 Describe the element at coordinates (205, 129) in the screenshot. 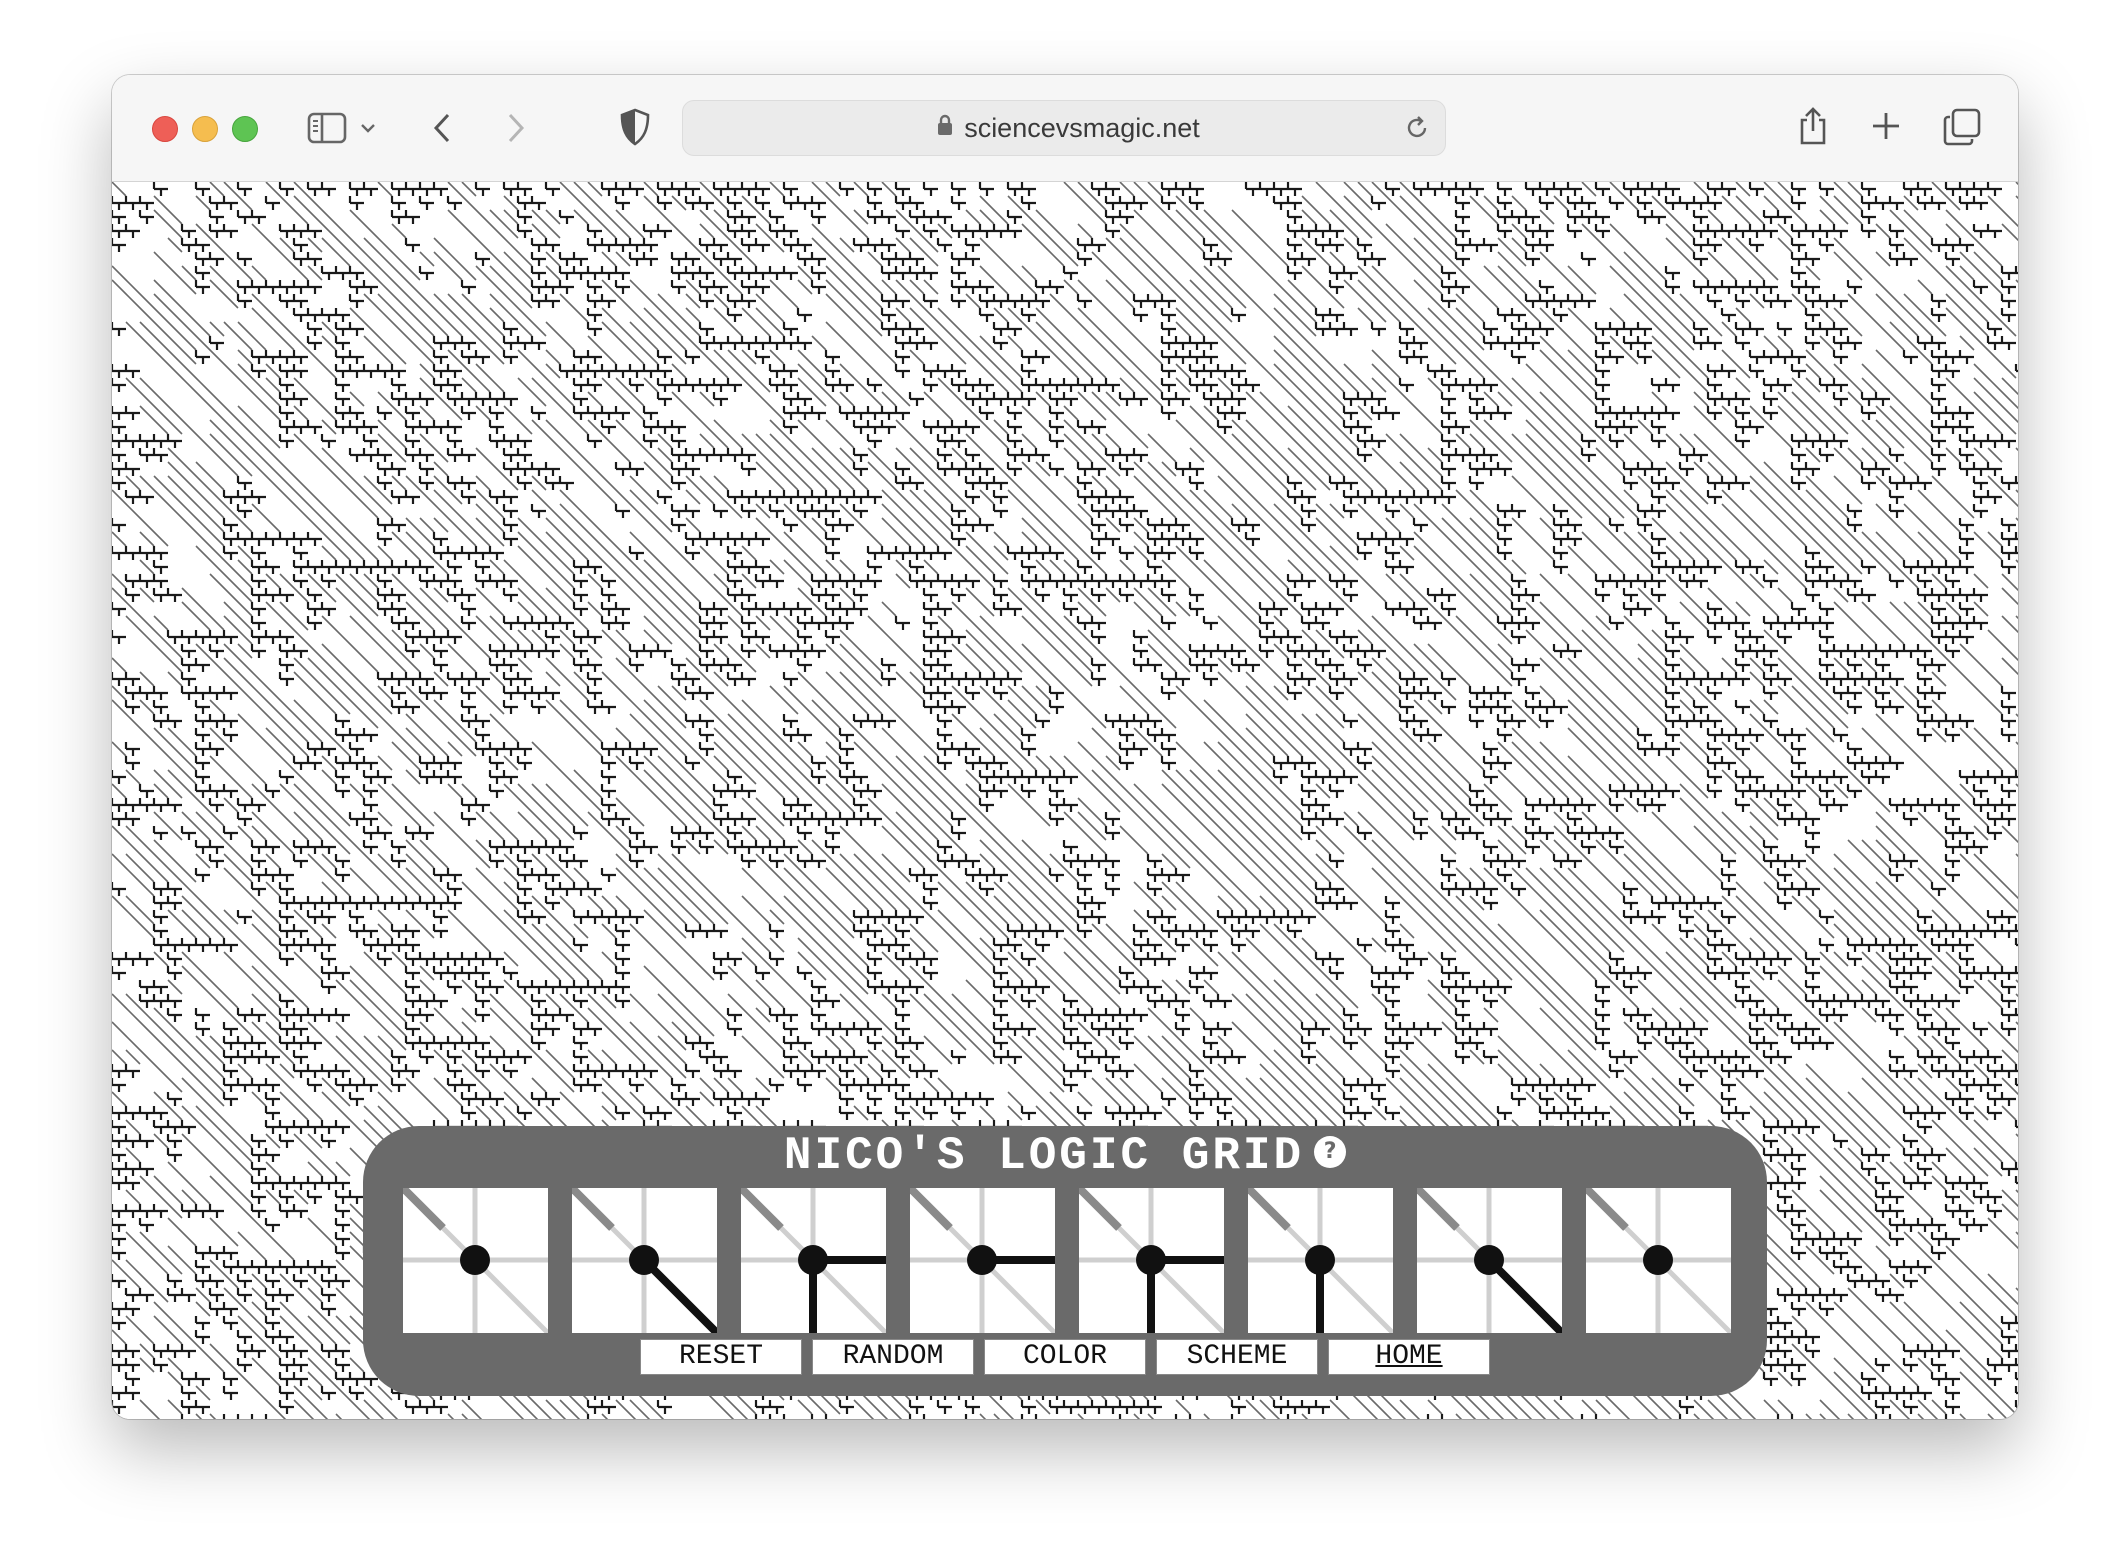

I see `minimize-window-button` at that location.